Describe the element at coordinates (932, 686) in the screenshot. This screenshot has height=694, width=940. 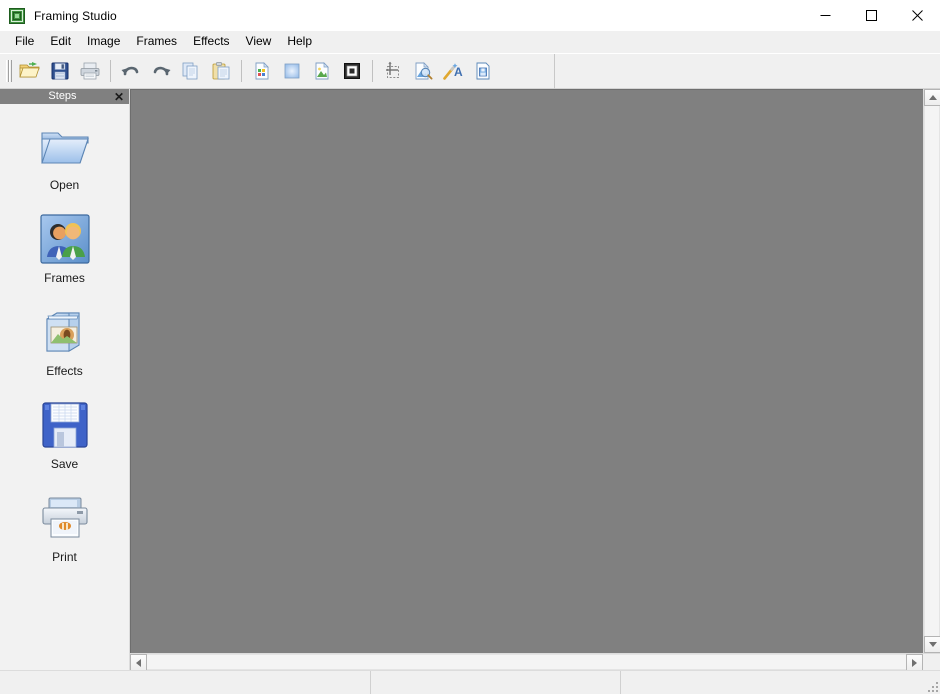
I see `resize-grip` at that location.